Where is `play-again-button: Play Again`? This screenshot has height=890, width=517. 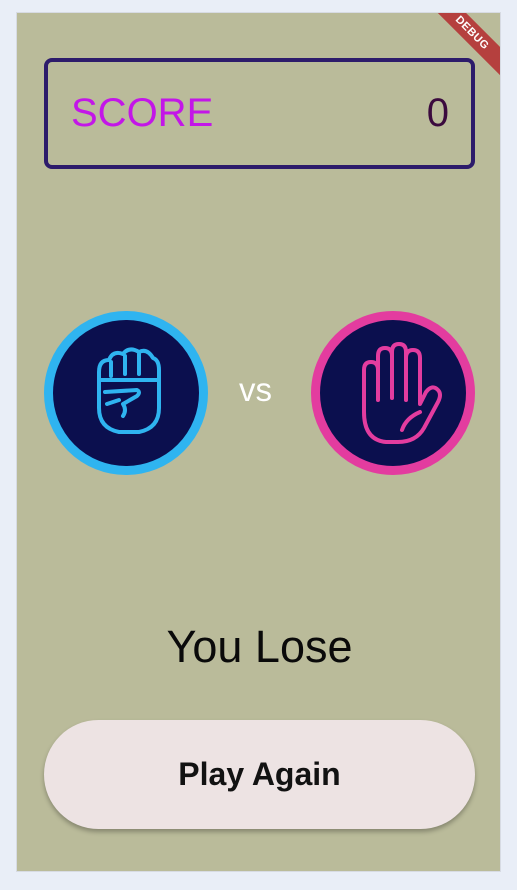 play-again-button: Play Again is located at coordinates (259, 774).